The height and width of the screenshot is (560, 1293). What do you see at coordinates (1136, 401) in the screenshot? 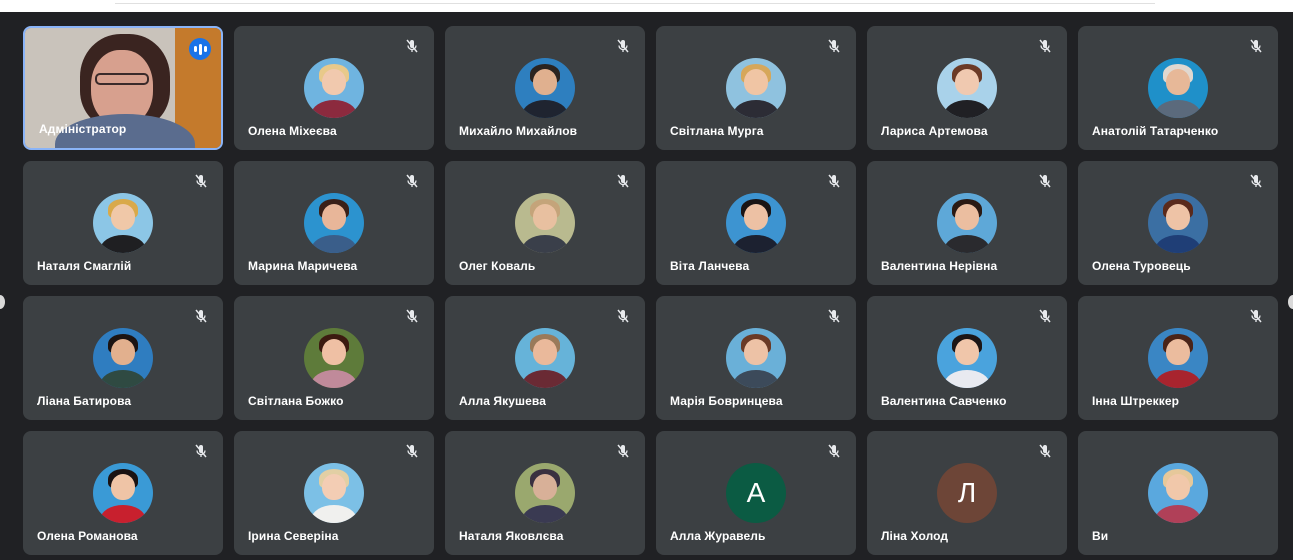
I see `participant-name: Інна Штреккер` at bounding box center [1136, 401].